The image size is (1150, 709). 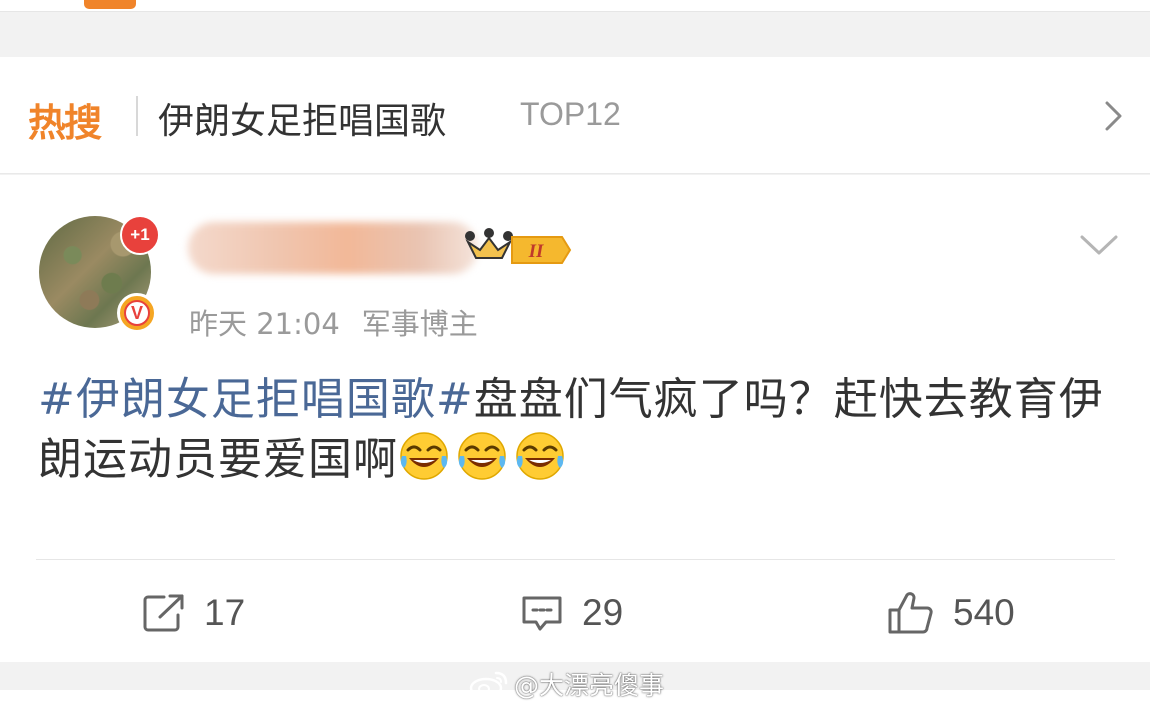 I want to click on repost-icon, so click(x=163, y=613).